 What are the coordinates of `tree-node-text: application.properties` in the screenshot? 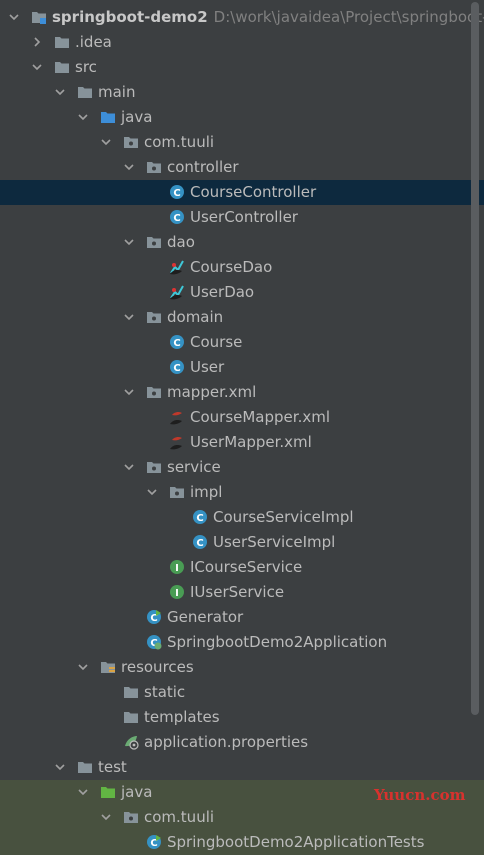 It's located at (226, 742).